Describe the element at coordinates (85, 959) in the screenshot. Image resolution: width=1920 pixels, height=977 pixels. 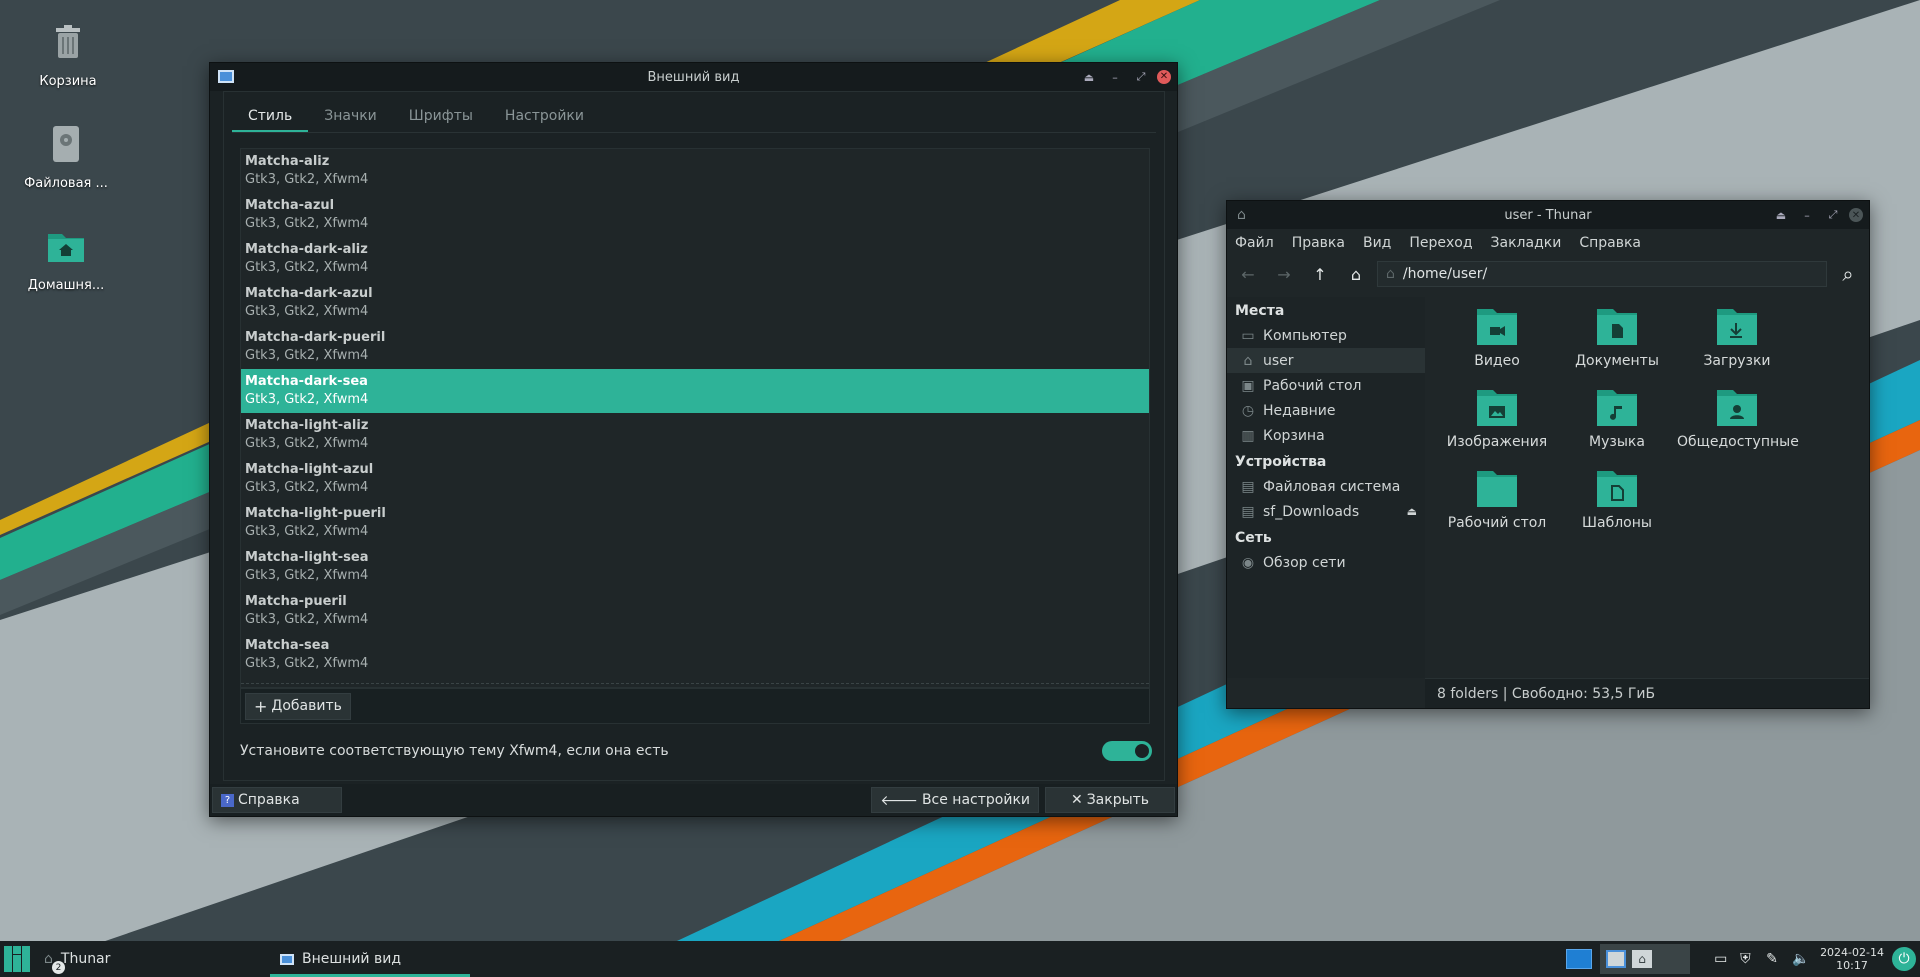
I see `task-label: Thunar` at that location.